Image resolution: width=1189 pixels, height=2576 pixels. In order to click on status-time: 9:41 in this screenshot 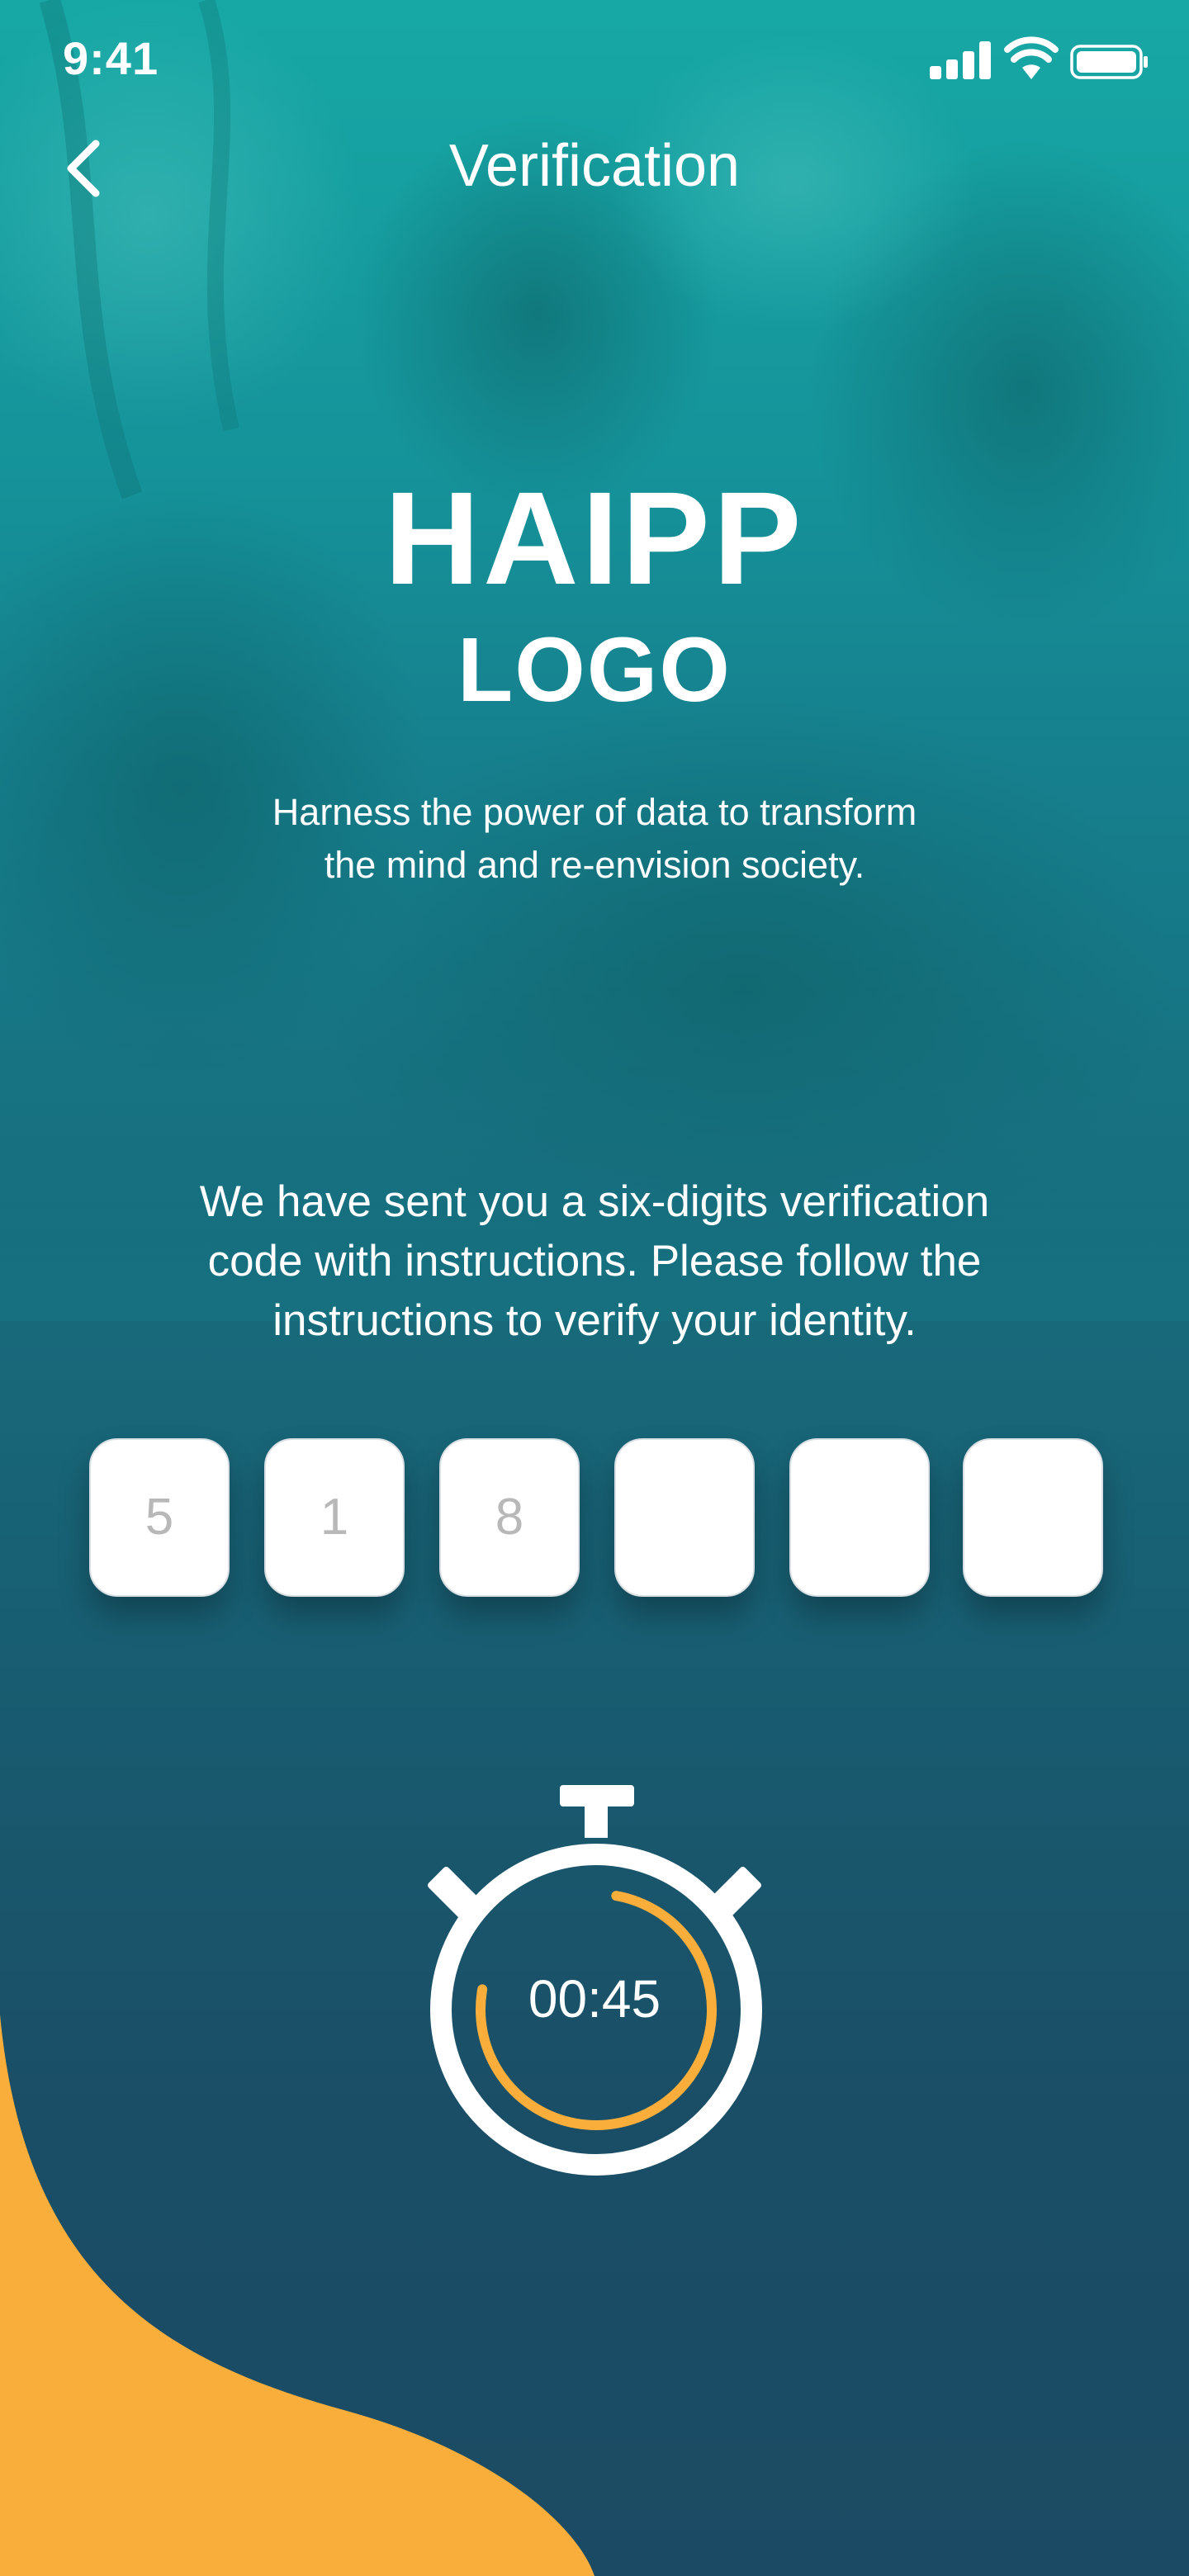, I will do `click(111, 58)`.